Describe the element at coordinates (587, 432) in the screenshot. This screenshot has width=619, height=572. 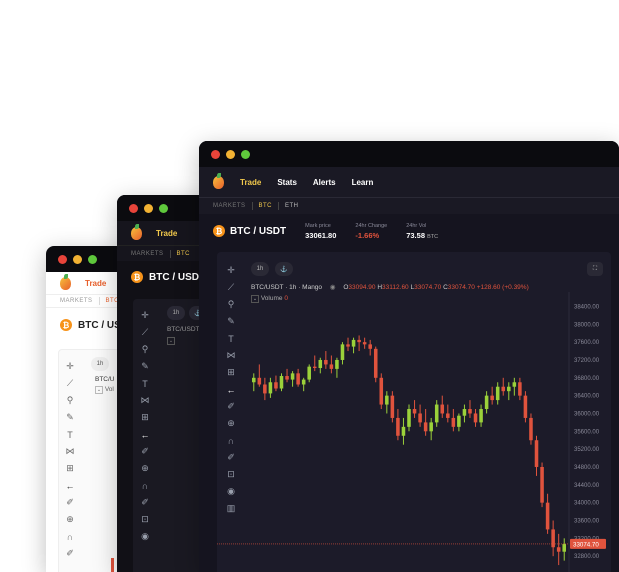
I see `y-tick-label: 35600.00` at that location.